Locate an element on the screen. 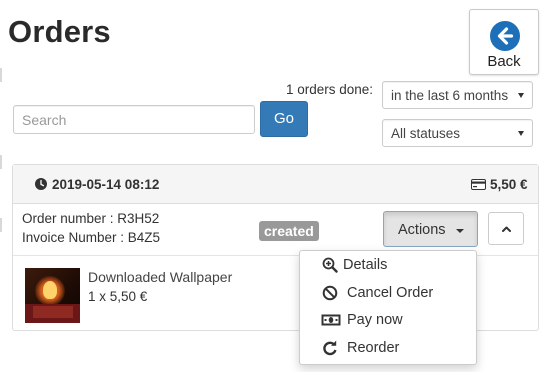 Image resolution: width=550 pixels, height=372 pixels. order-total: 5,50 € is located at coordinates (509, 184).